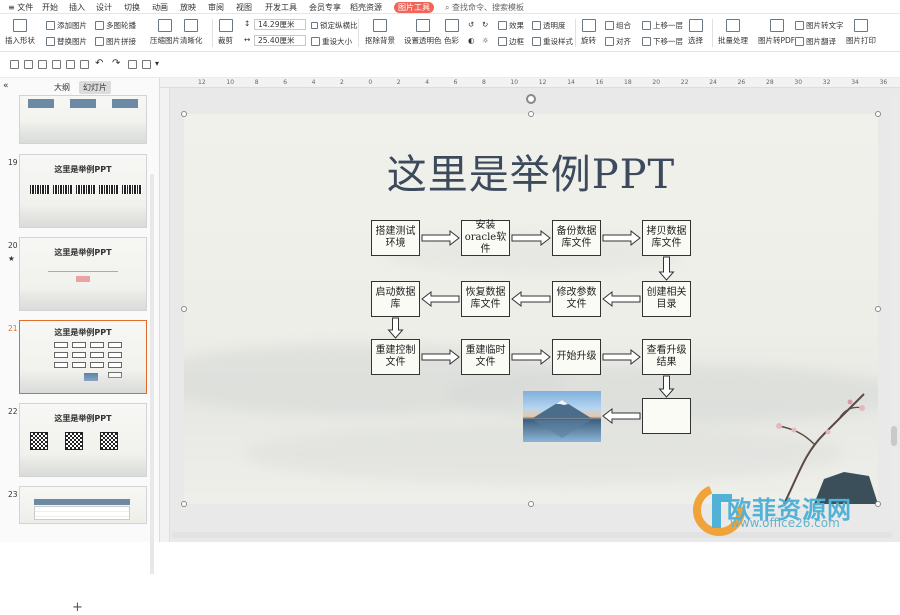 The width and height of the screenshot is (900, 615). What do you see at coordinates (695, 32) in the screenshot?
I see `select-button: 选择` at bounding box center [695, 32].